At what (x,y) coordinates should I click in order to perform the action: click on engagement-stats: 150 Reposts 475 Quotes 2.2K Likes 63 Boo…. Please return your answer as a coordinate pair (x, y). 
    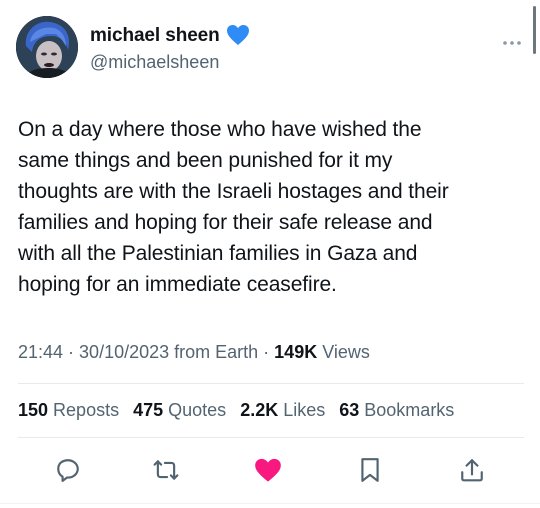
    Looking at the image, I should click on (236, 410).